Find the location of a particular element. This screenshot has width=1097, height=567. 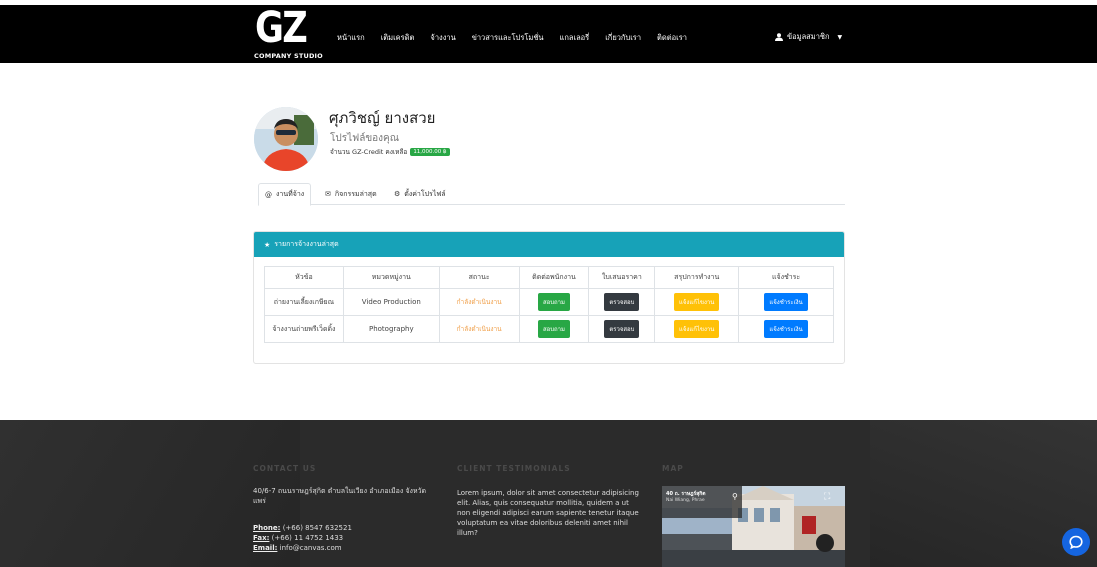

nav-about: เกี่ยวกับเรา is located at coordinates (623, 38).